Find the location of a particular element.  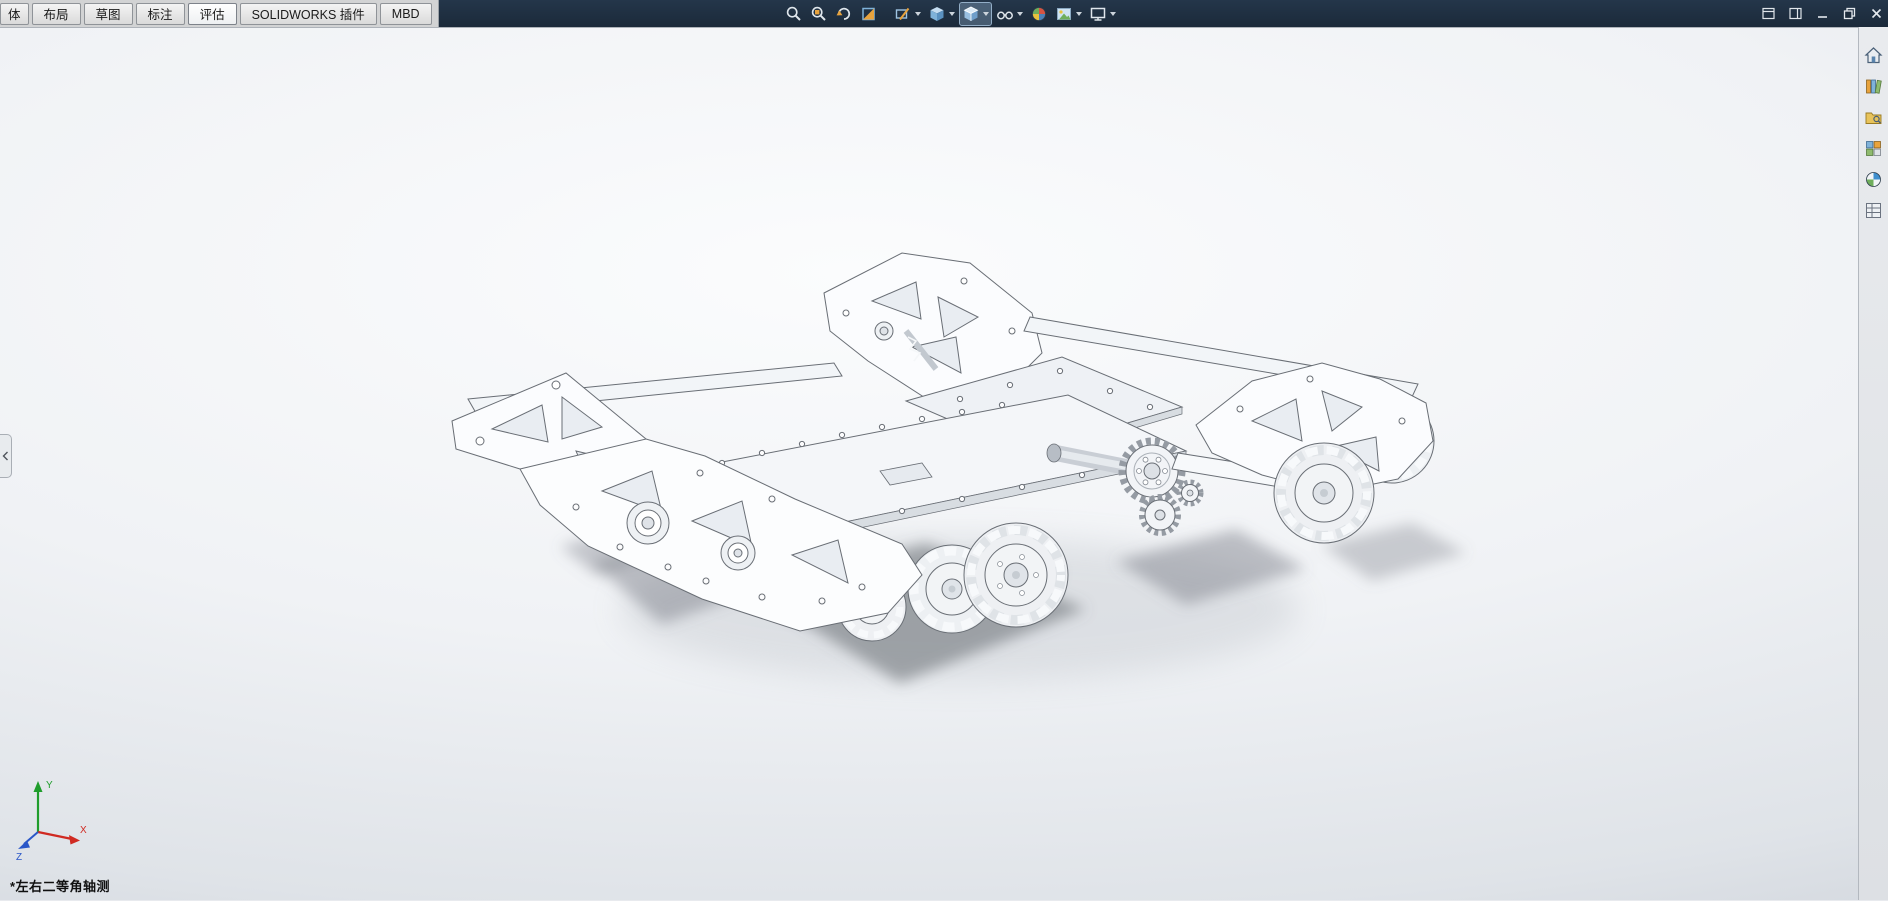

display-style-button is located at coordinates (975, 13).